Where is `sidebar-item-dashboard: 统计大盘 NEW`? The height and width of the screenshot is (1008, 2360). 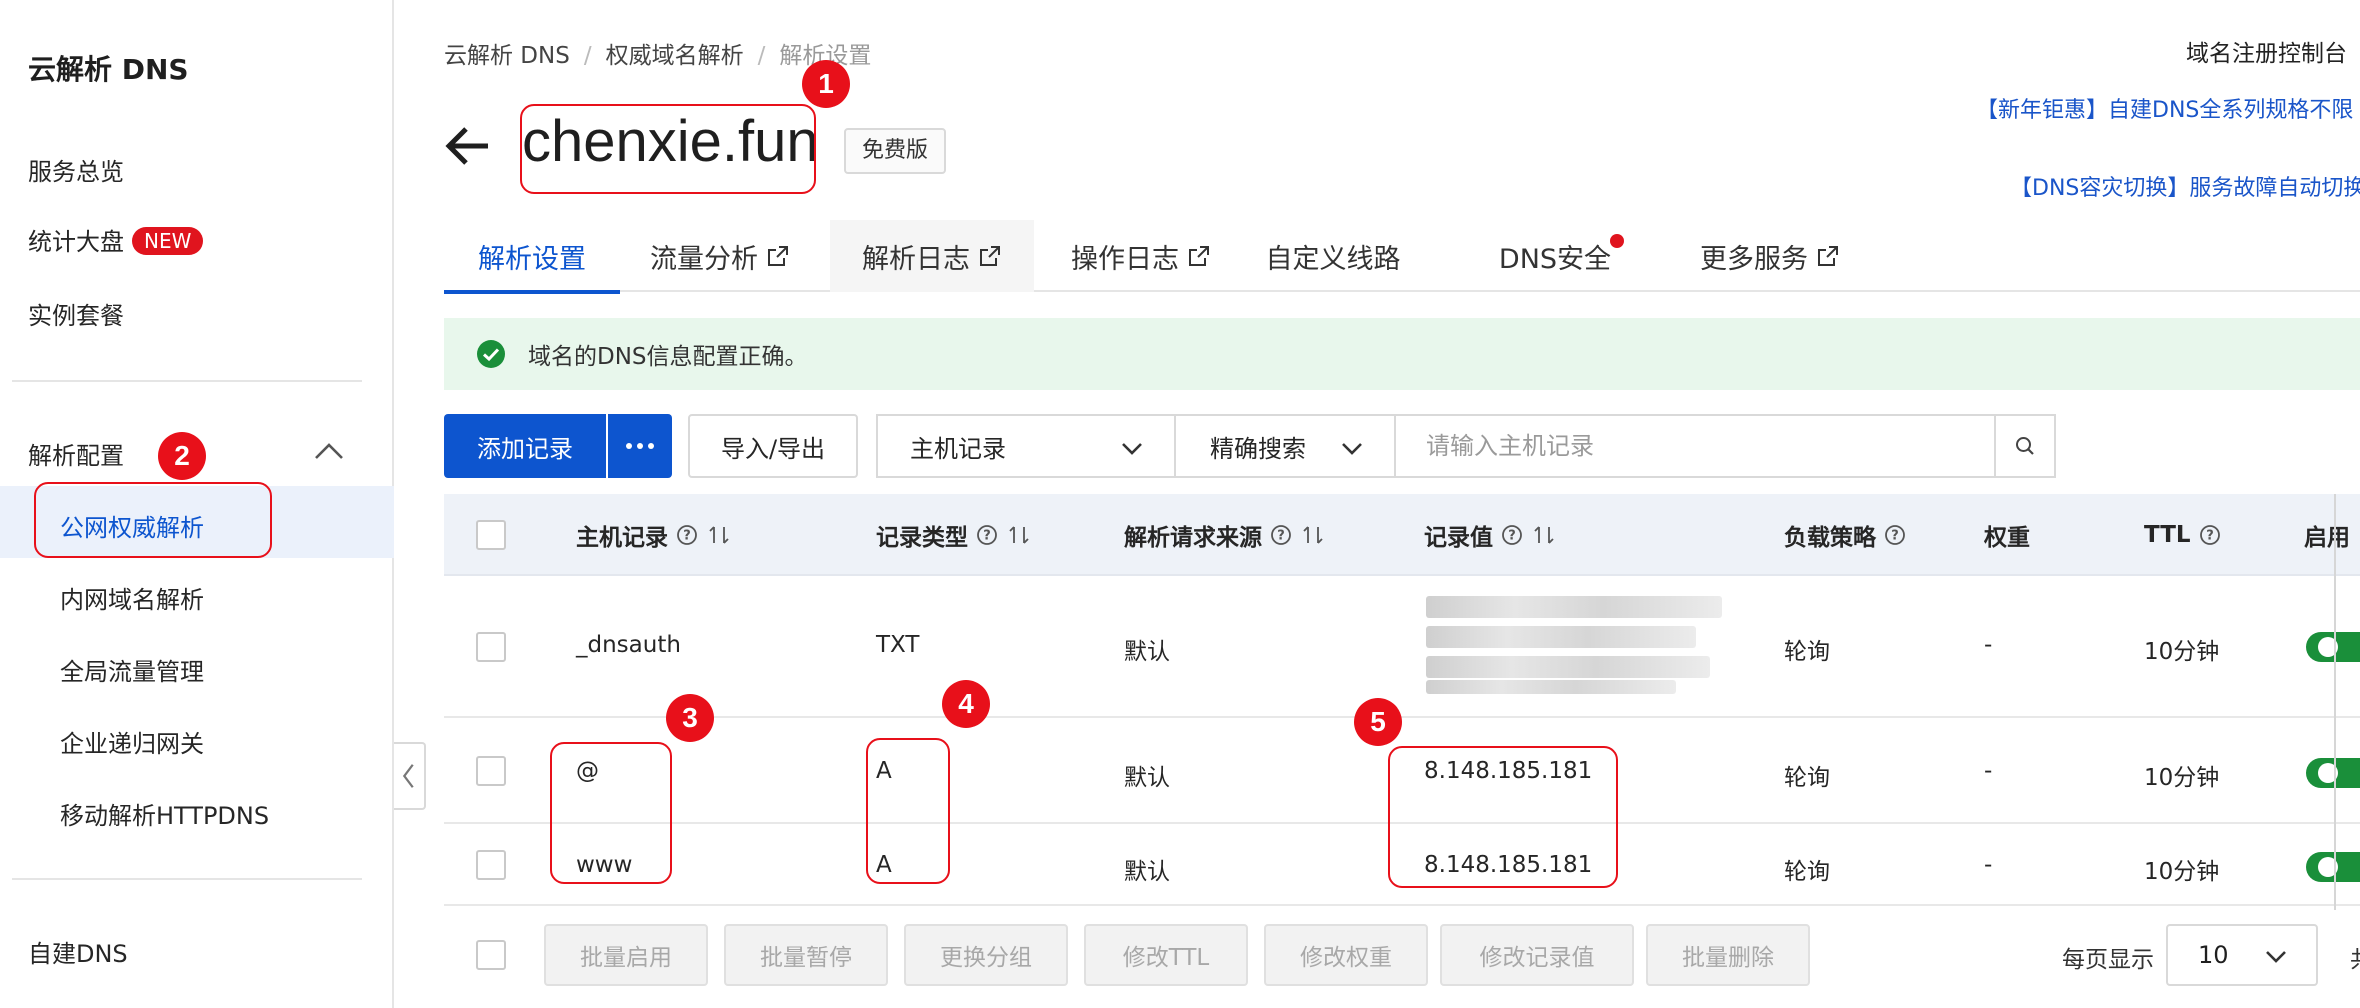
sidebar-item-dashboard: 统计大盘 NEW is located at coordinates (116, 239).